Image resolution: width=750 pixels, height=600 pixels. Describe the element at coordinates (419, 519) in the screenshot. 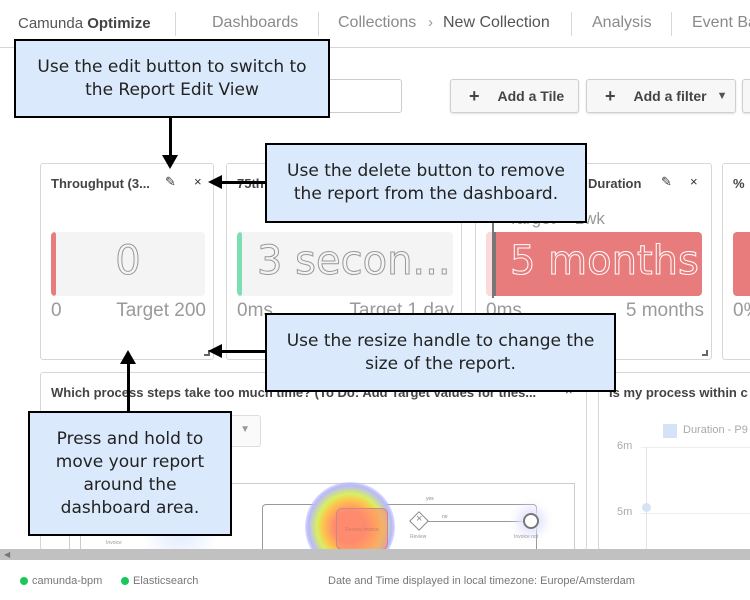

I see `gateway-x-icon: ×` at that location.